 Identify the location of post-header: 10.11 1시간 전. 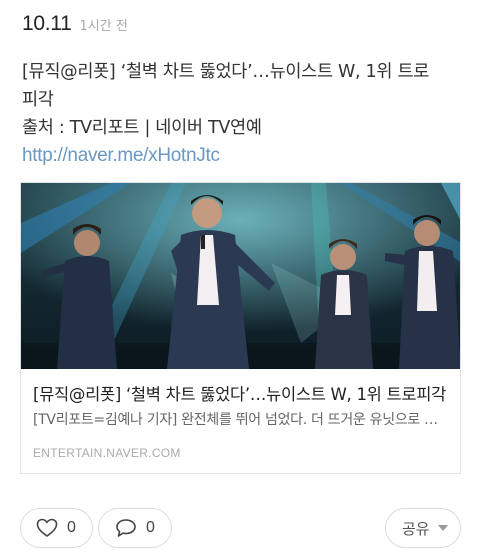
(75, 24).